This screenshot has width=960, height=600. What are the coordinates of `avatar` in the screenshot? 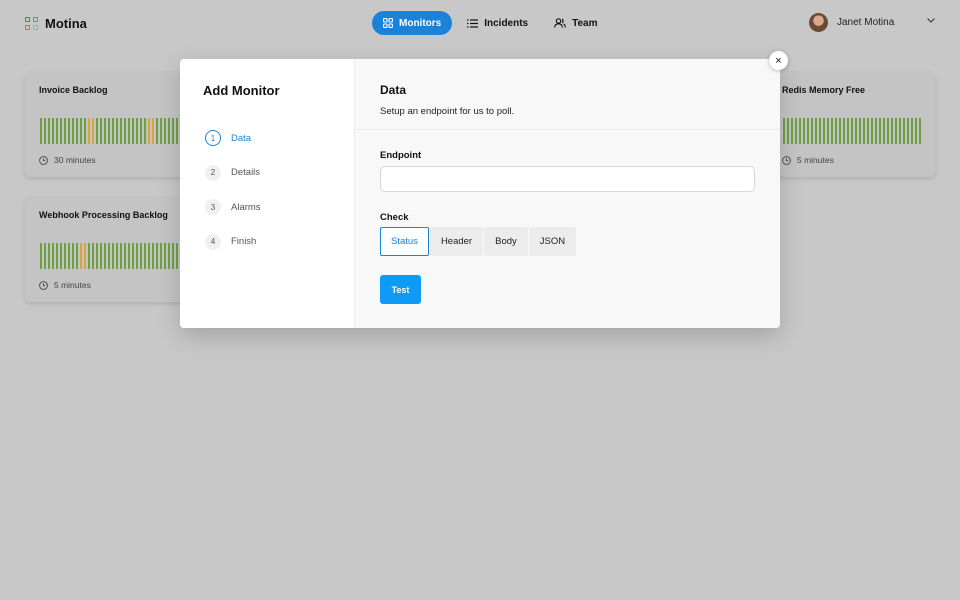 It's located at (818, 22).